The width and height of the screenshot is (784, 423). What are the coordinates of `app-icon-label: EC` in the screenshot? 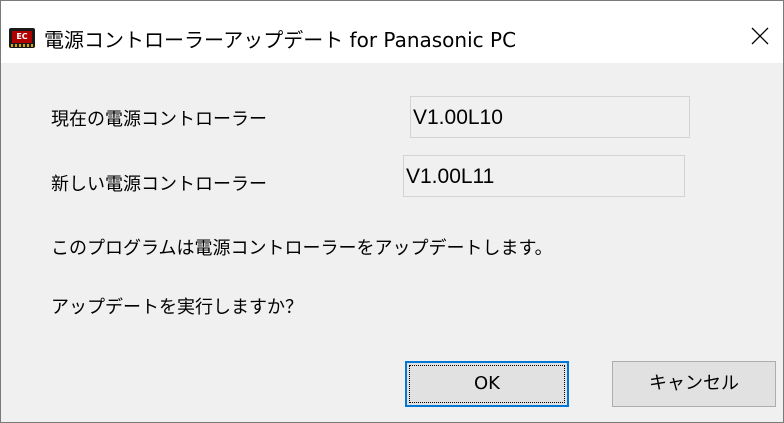 It's located at (22, 37).